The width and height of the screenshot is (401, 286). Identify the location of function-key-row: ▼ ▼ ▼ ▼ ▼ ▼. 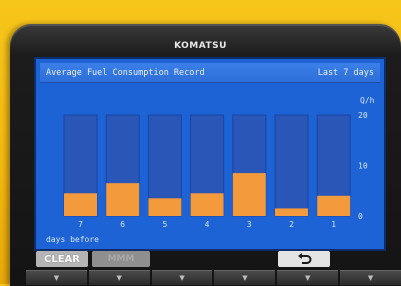
(213, 277).